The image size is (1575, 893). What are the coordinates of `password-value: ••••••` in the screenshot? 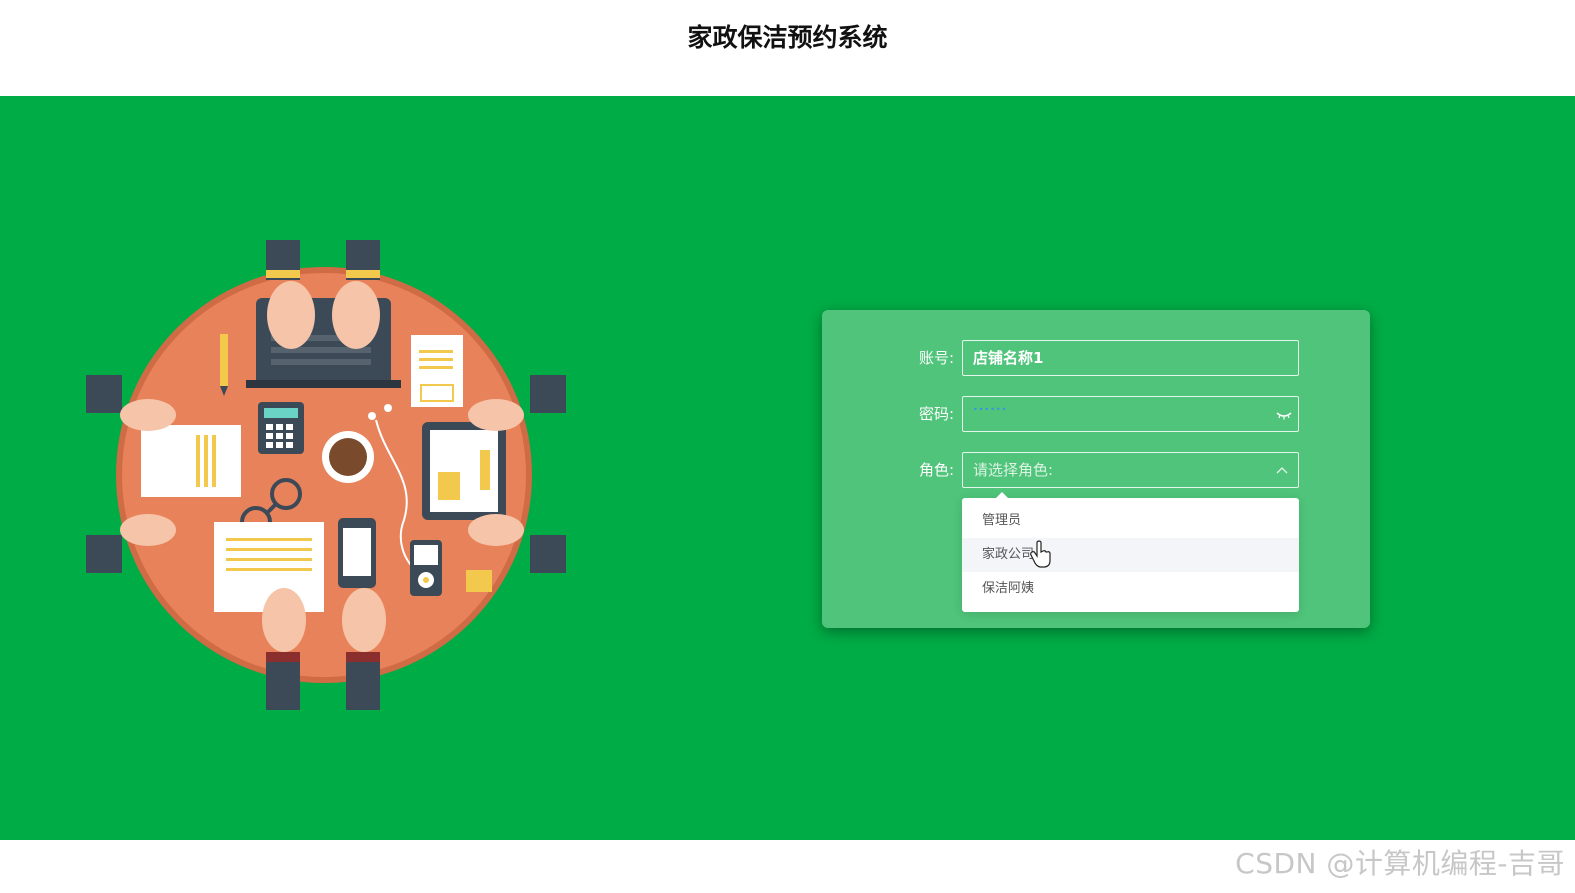 It's located at (990, 409).